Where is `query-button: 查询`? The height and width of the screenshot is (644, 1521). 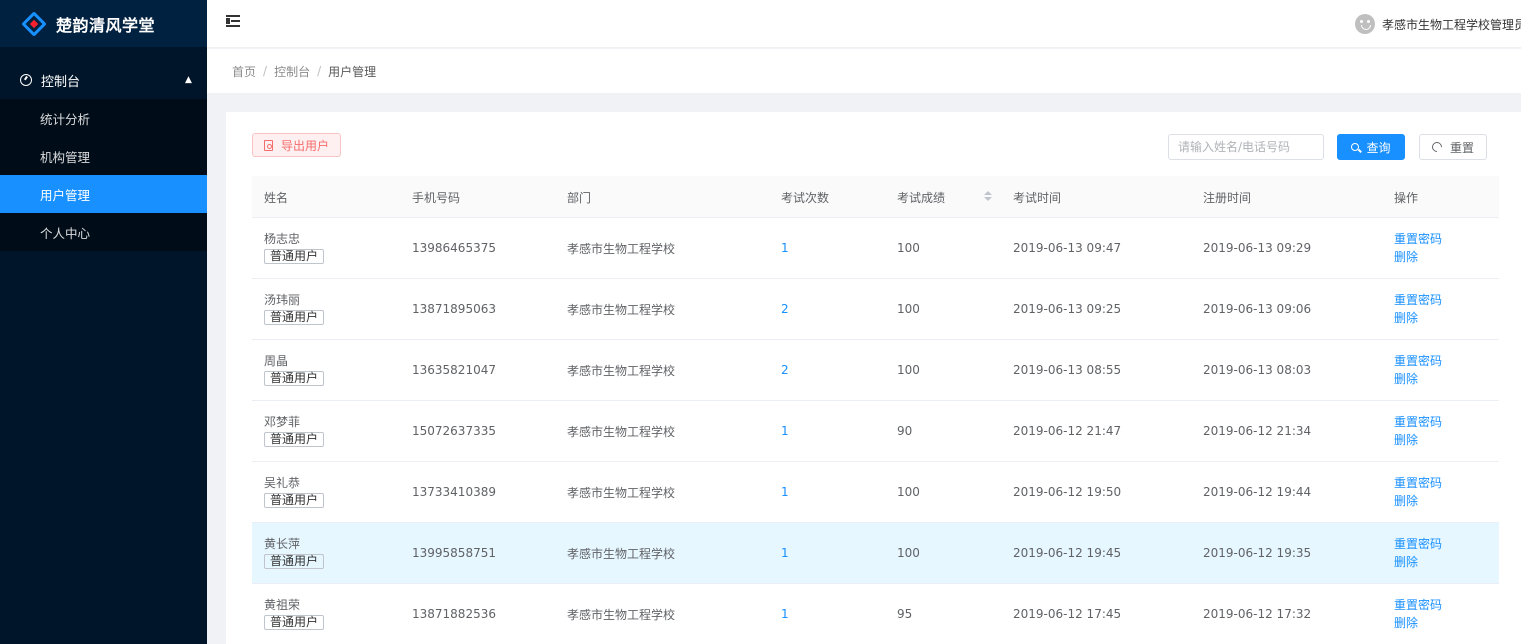 query-button: 查询 is located at coordinates (1371, 147).